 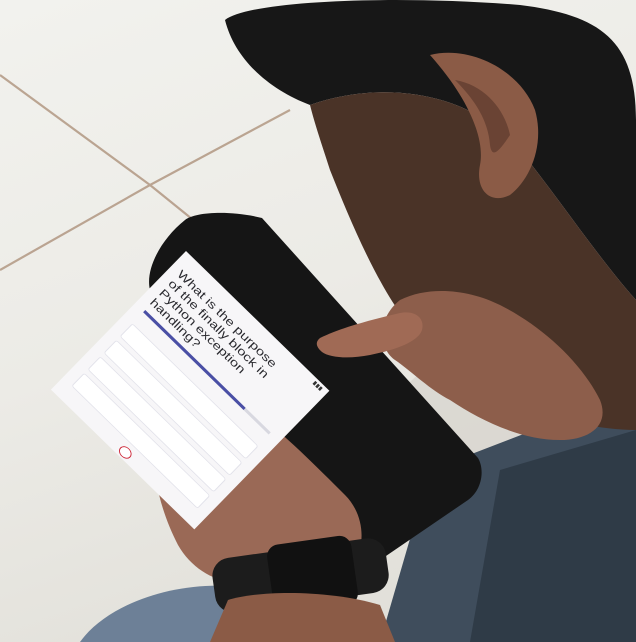 I want to click on forearm, so click(x=302, y=617).